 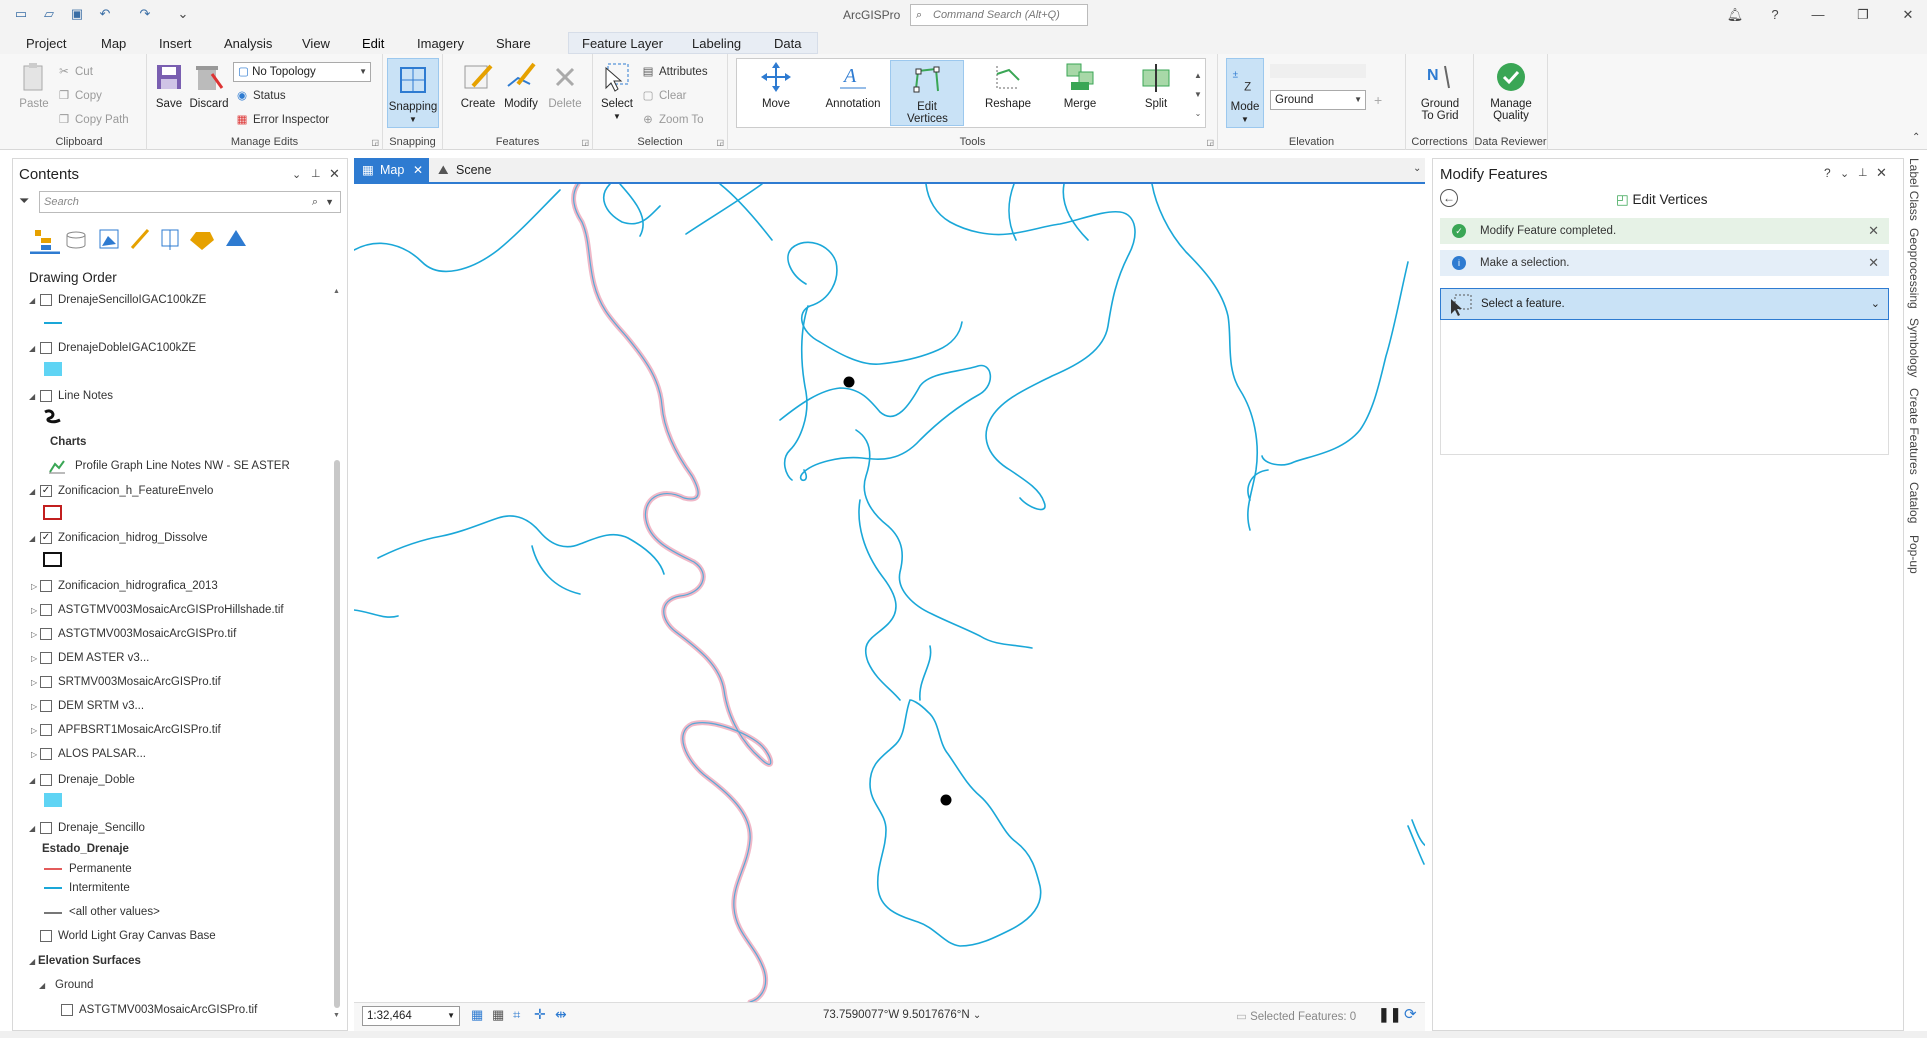 I want to click on tab-imagery: Imagery, so click(x=440, y=43).